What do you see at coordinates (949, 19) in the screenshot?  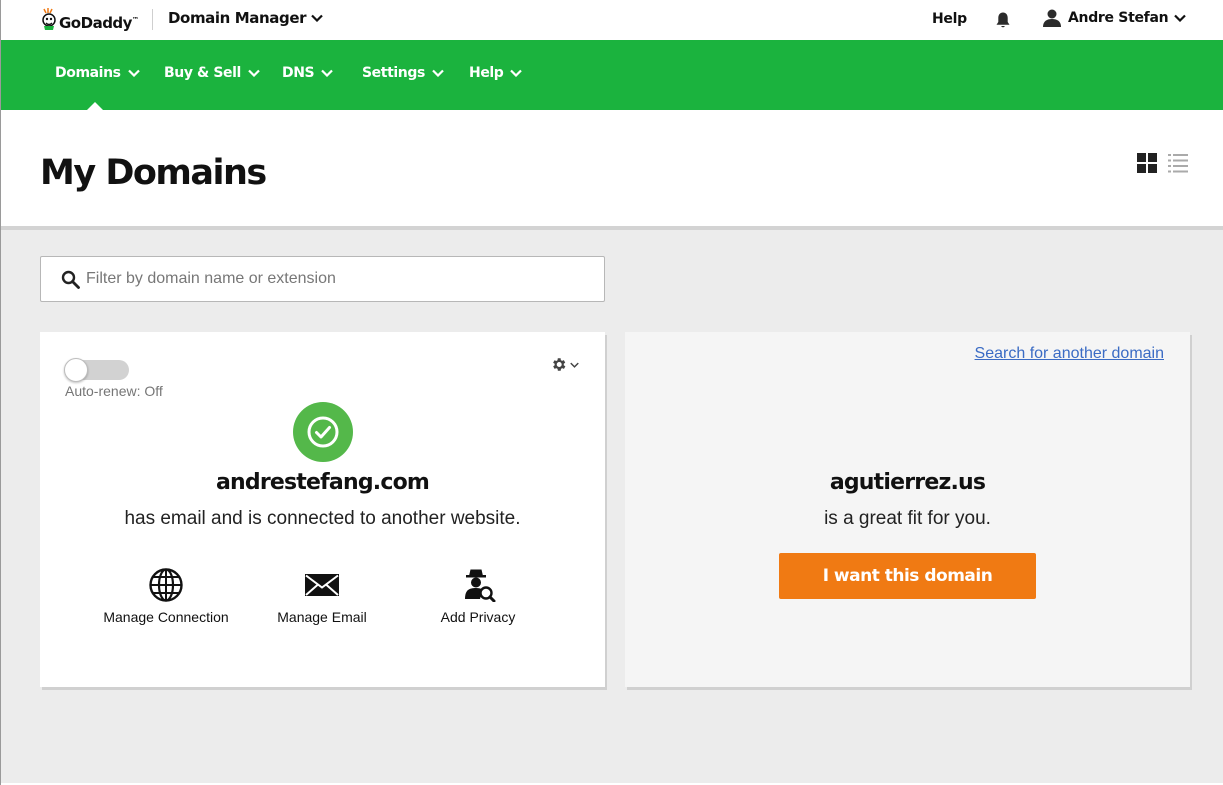 I see `help-link: Help` at bounding box center [949, 19].